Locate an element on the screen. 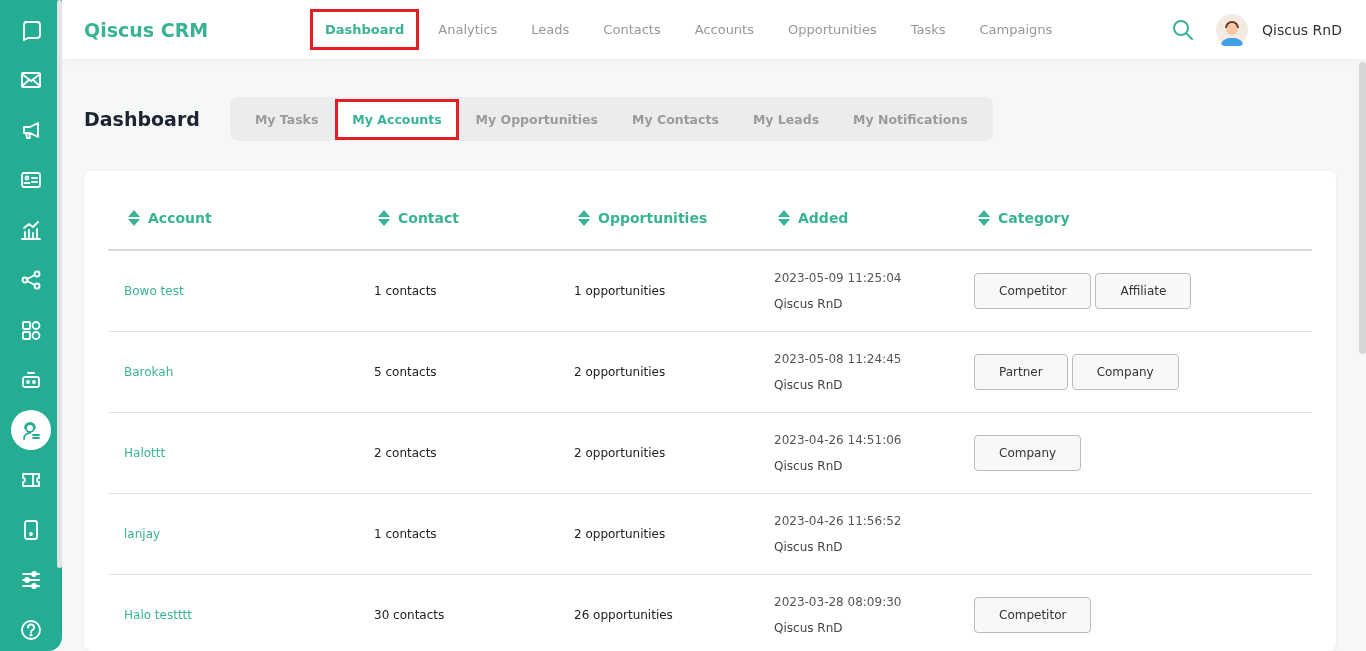 The width and height of the screenshot is (1366, 651). category-tag: Partner is located at coordinates (1021, 372).